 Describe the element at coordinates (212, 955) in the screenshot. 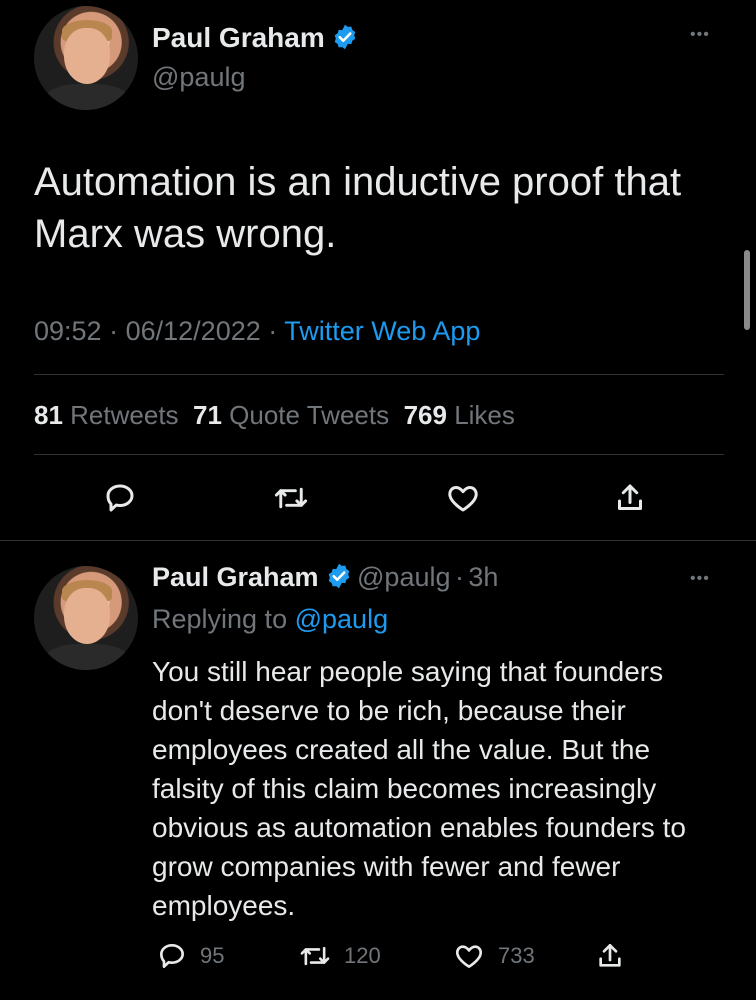

I see `reply-count: 95` at that location.